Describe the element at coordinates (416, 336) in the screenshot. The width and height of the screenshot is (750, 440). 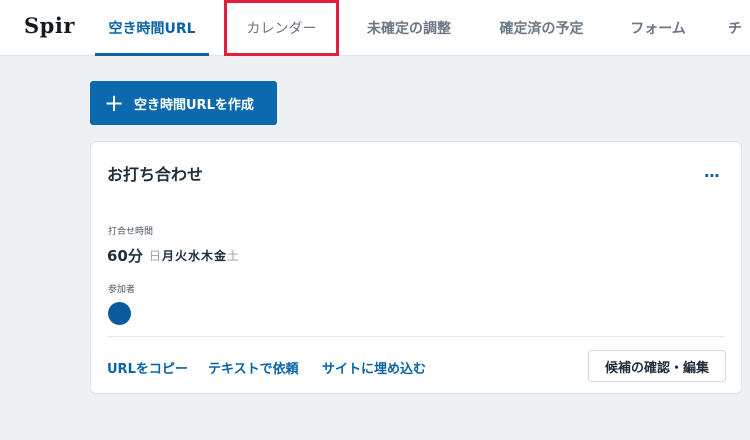
I see `card-divider` at that location.